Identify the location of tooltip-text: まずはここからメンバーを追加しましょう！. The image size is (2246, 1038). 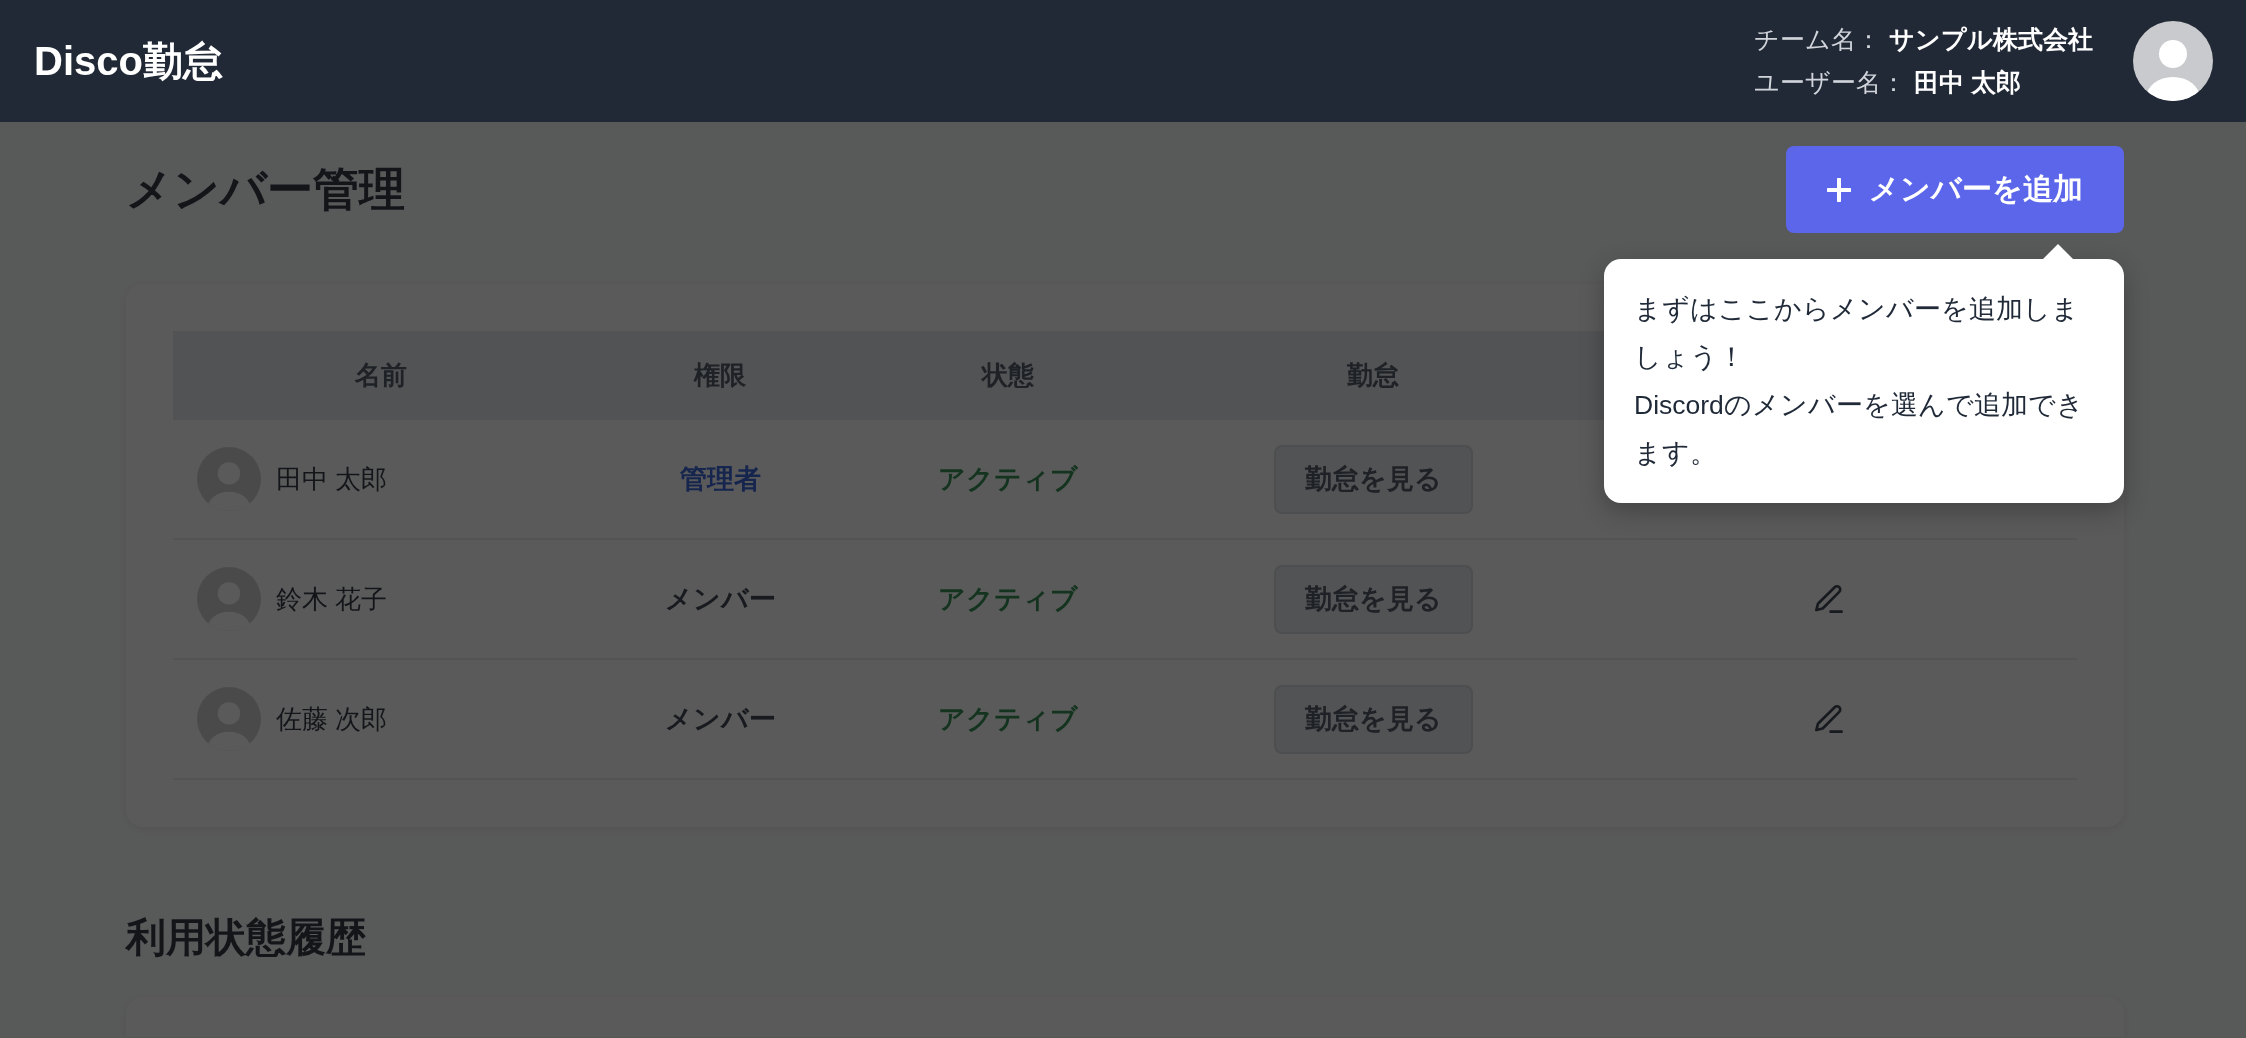
(1857, 333).